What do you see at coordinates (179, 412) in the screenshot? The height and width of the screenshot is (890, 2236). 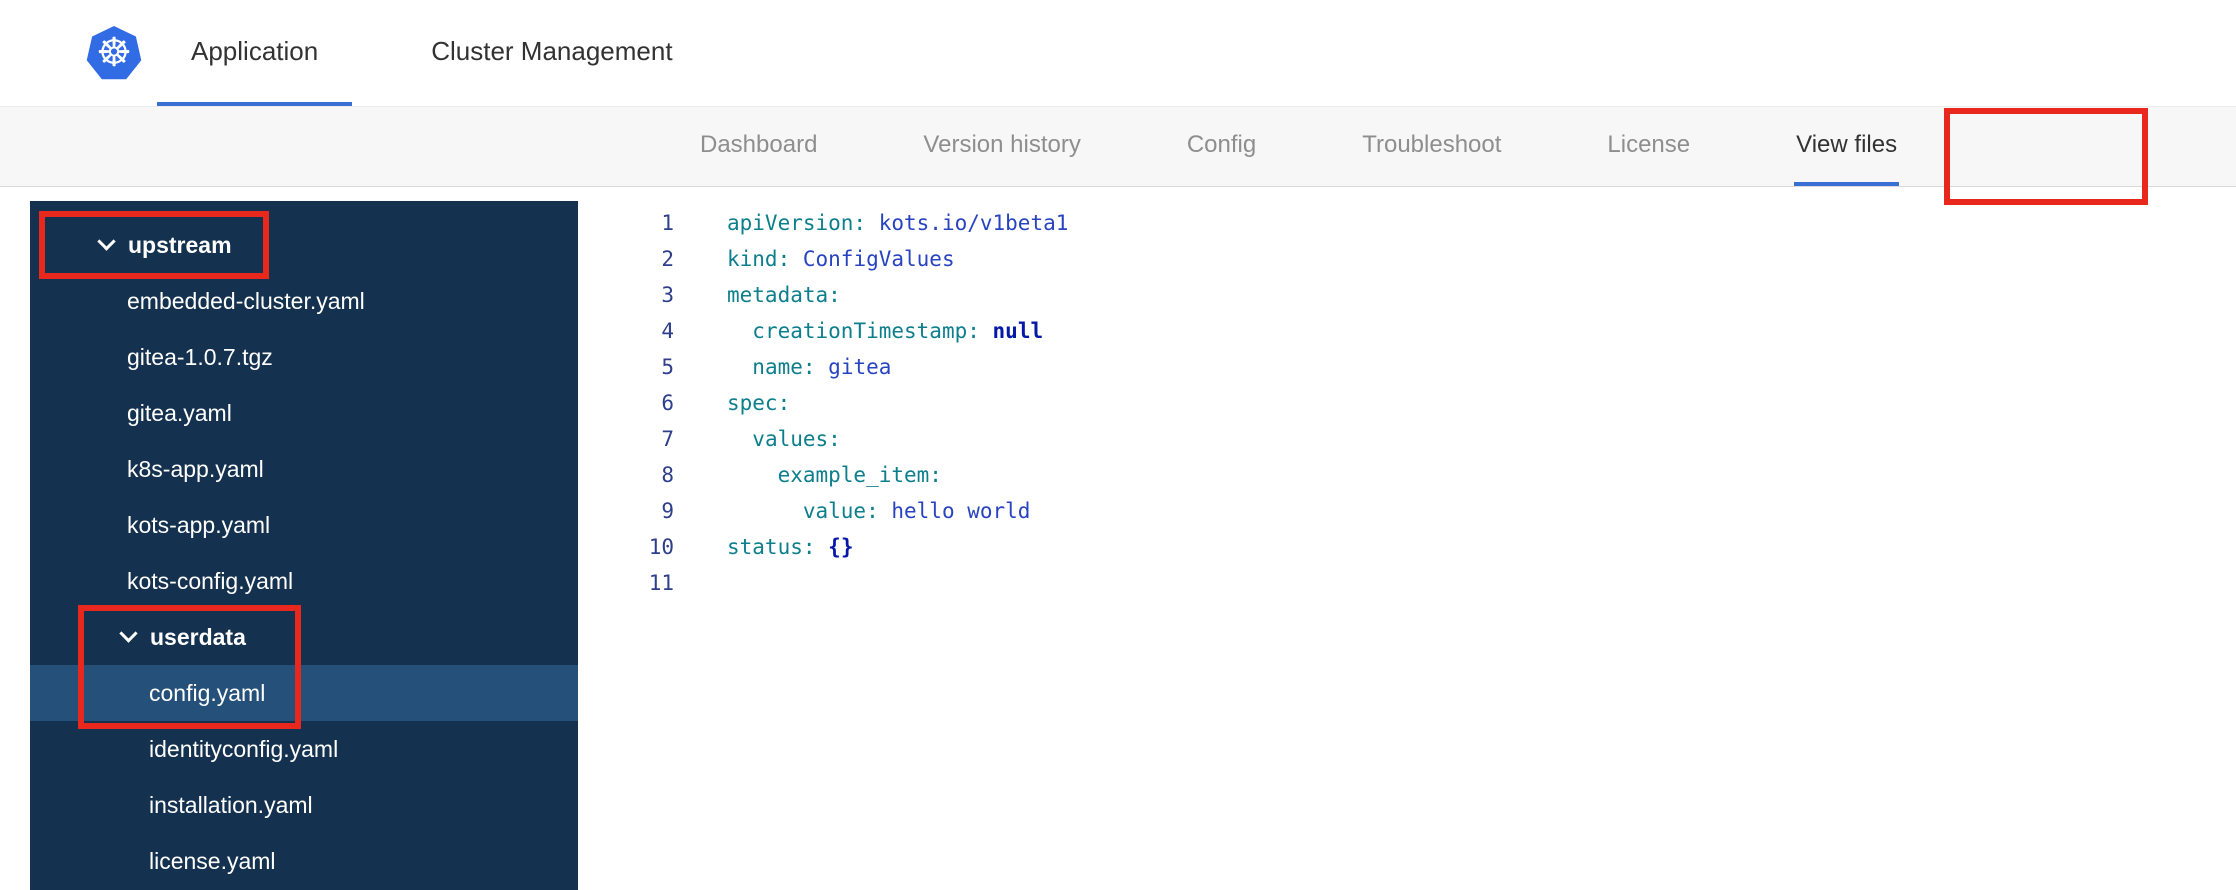 I see `tree-item-label: gitea.yaml` at bounding box center [179, 412].